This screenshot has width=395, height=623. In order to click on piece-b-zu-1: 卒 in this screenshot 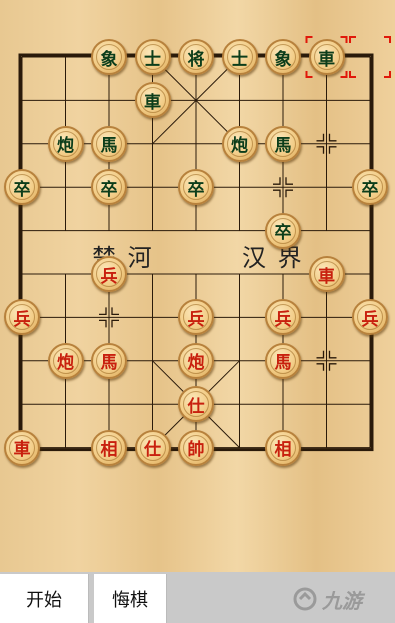, I will do `click(22, 187)`.